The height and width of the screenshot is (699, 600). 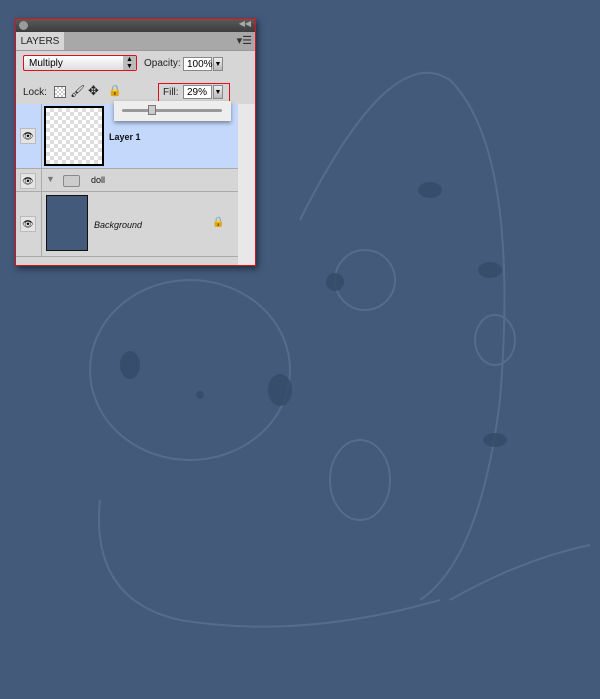 I want to click on fill-label: Fill:, so click(x=171, y=92).